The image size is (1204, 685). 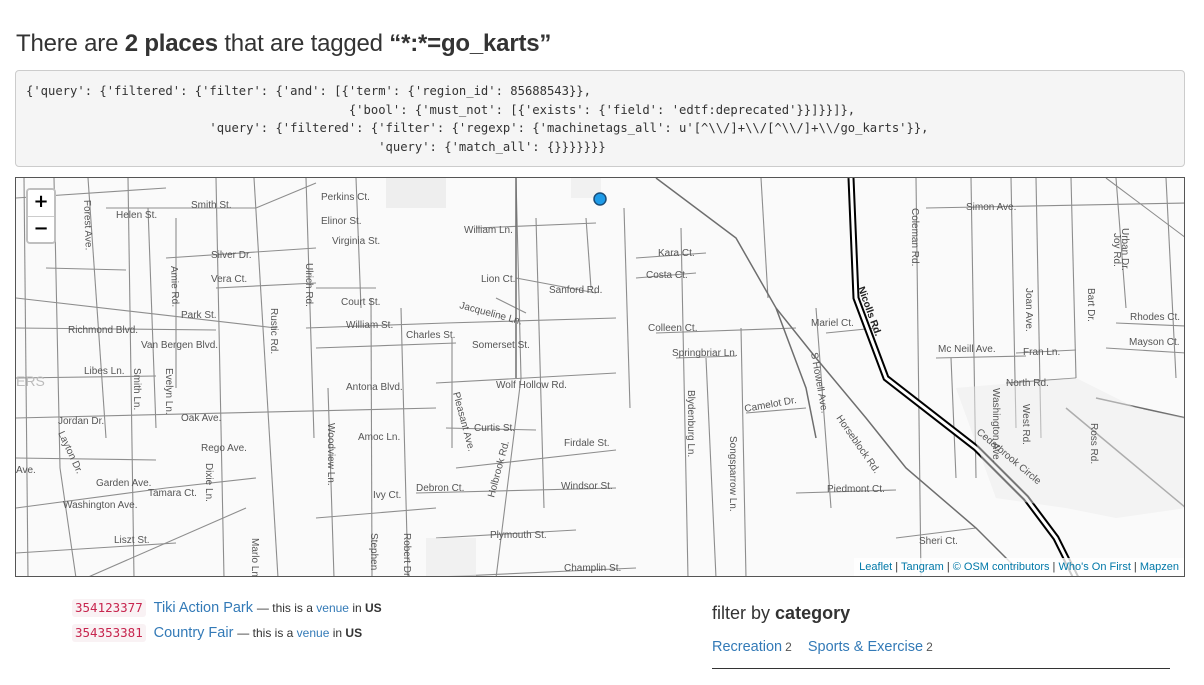 I want to click on street-label: Libes Ln., so click(x=104, y=371).